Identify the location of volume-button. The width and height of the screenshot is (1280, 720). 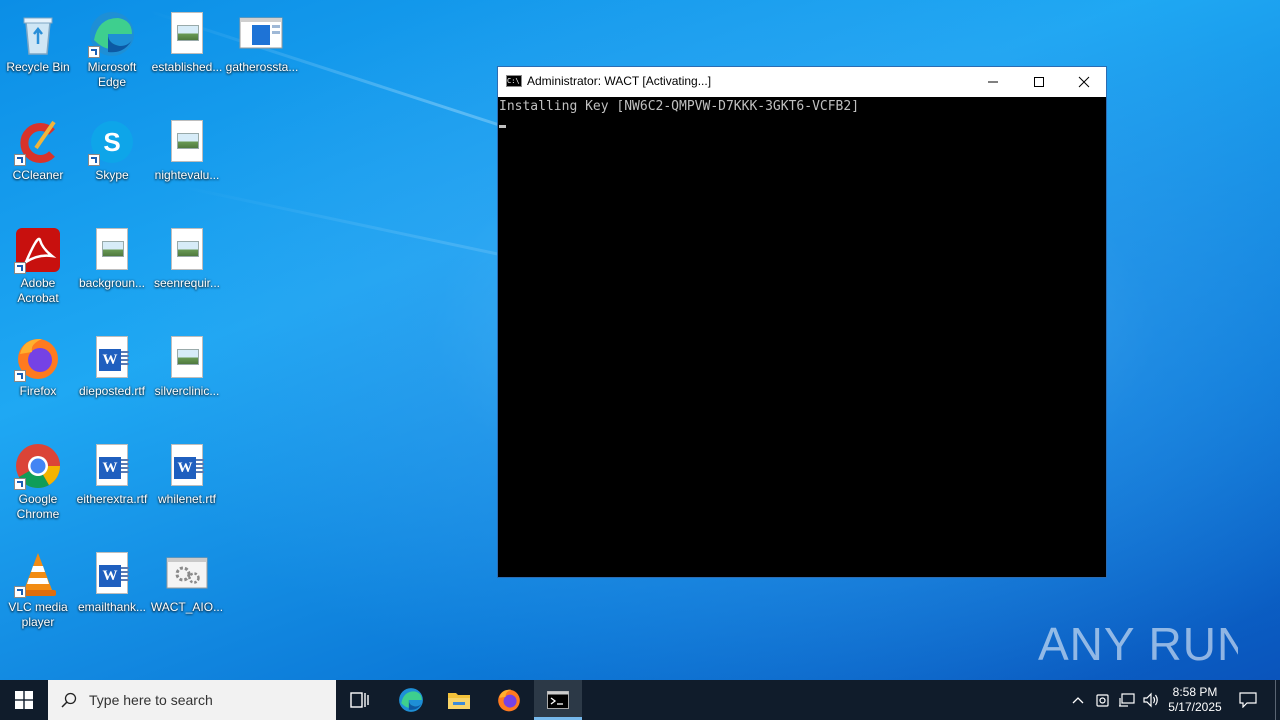
(1151, 700).